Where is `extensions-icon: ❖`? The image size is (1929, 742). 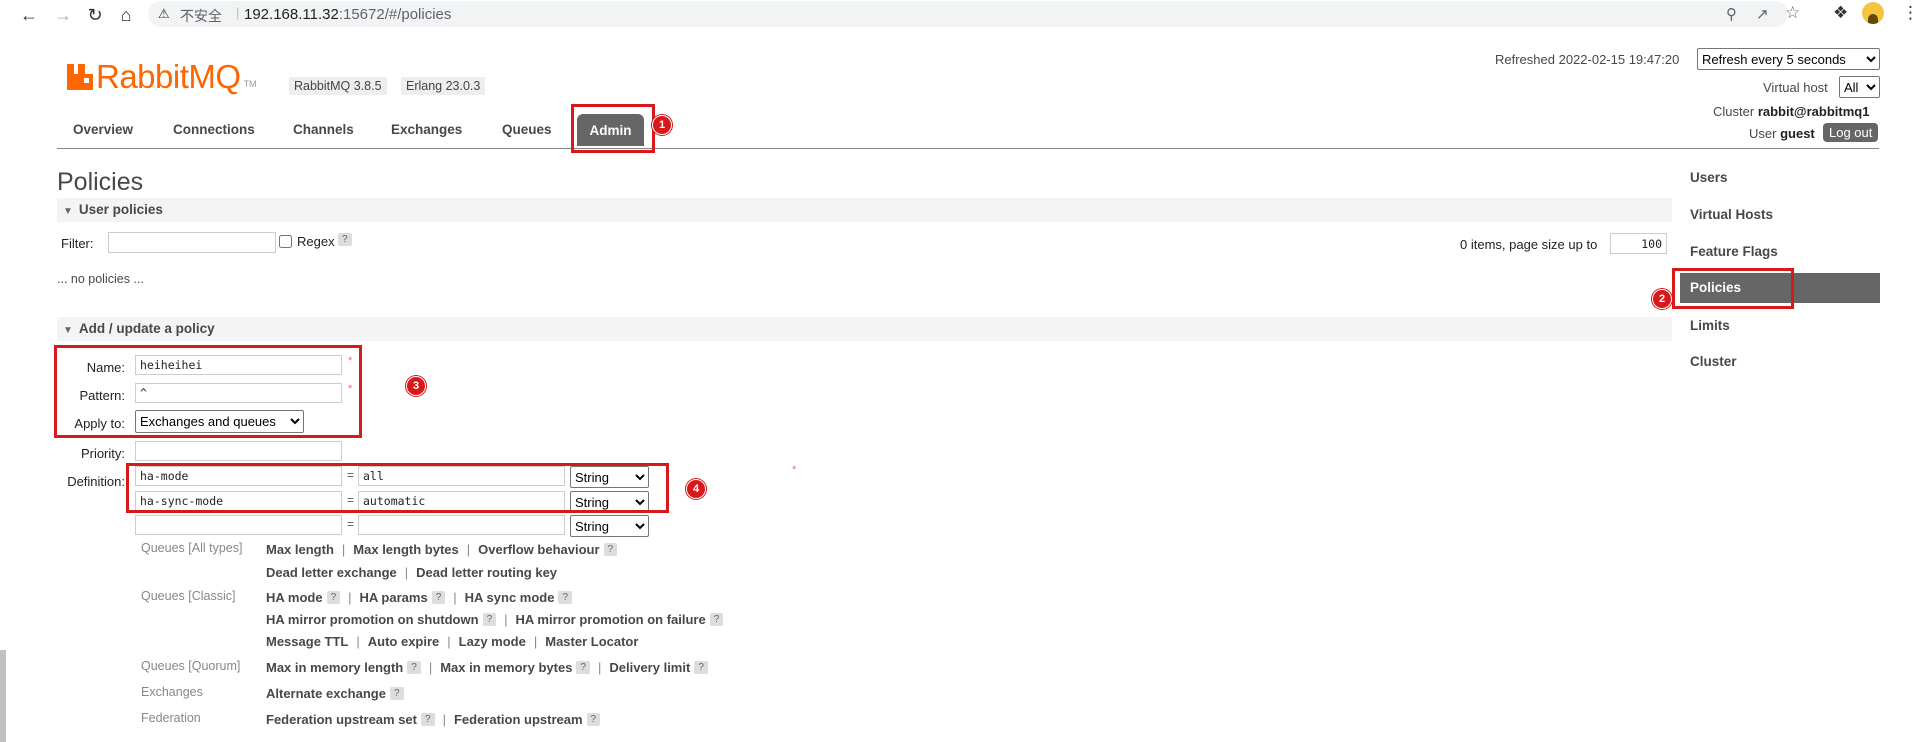
extensions-icon: ❖ is located at coordinates (1840, 13).